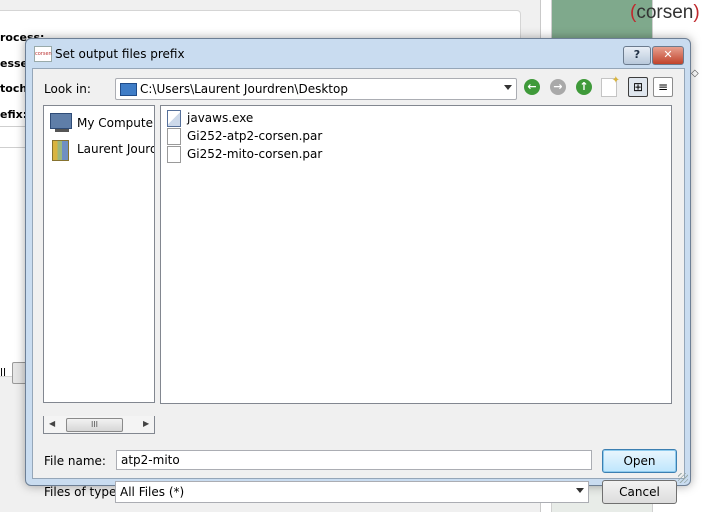 This screenshot has height=512, width=706. What do you see at coordinates (358, 54) in the screenshot?
I see `dialog-titlebar: corsen Set output files prefix ? ✕` at bounding box center [358, 54].